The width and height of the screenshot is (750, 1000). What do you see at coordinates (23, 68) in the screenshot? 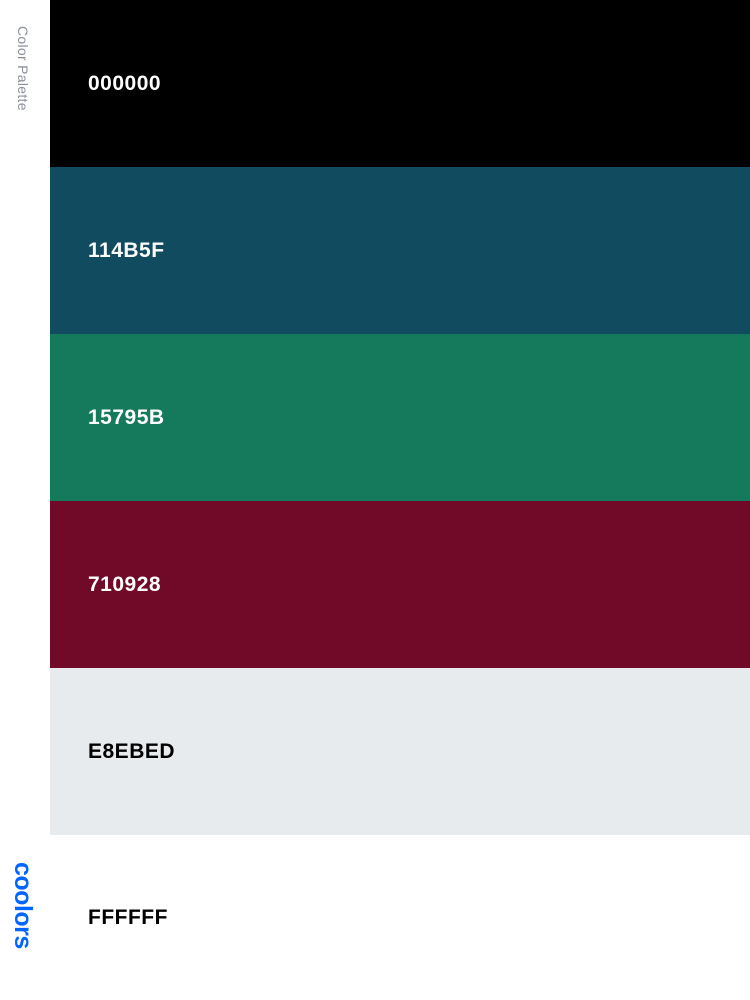
I see `palette-title: Color Palette` at bounding box center [23, 68].